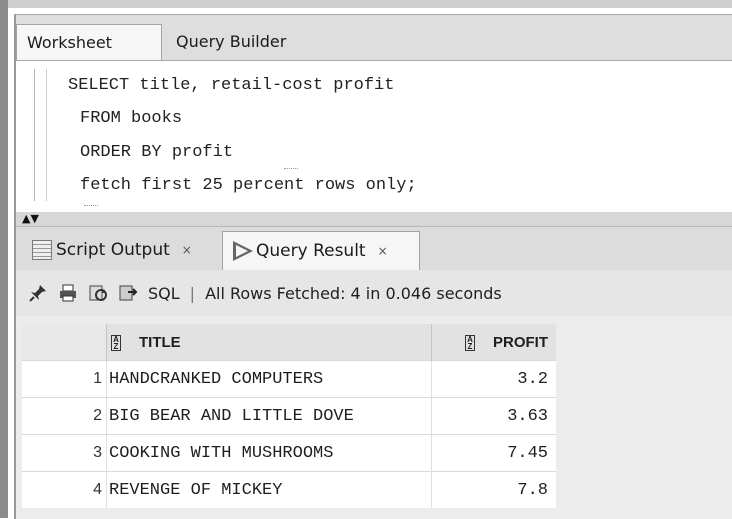  Describe the element at coordinates (269, 416) in the screenshot. I see `cell-title: BIG BEAR AND LITTLE DOVE` at that location.